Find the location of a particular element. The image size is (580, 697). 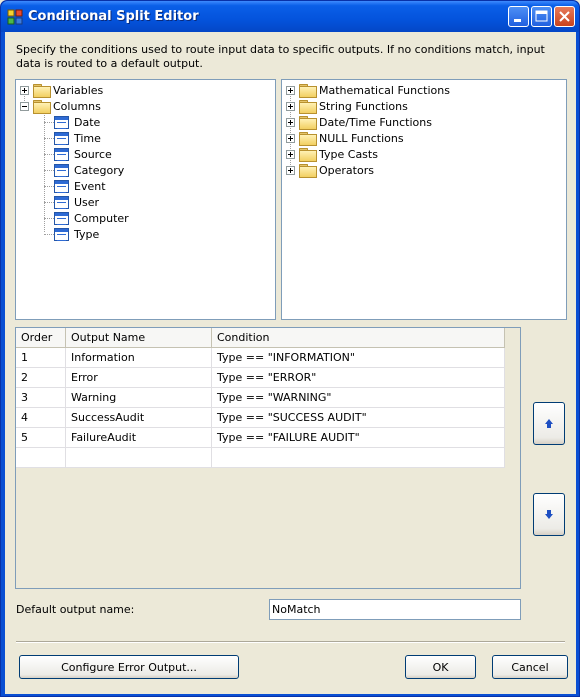

table-row: 3 Warning Type == "WARNING" is located at coordinates (260, 398).